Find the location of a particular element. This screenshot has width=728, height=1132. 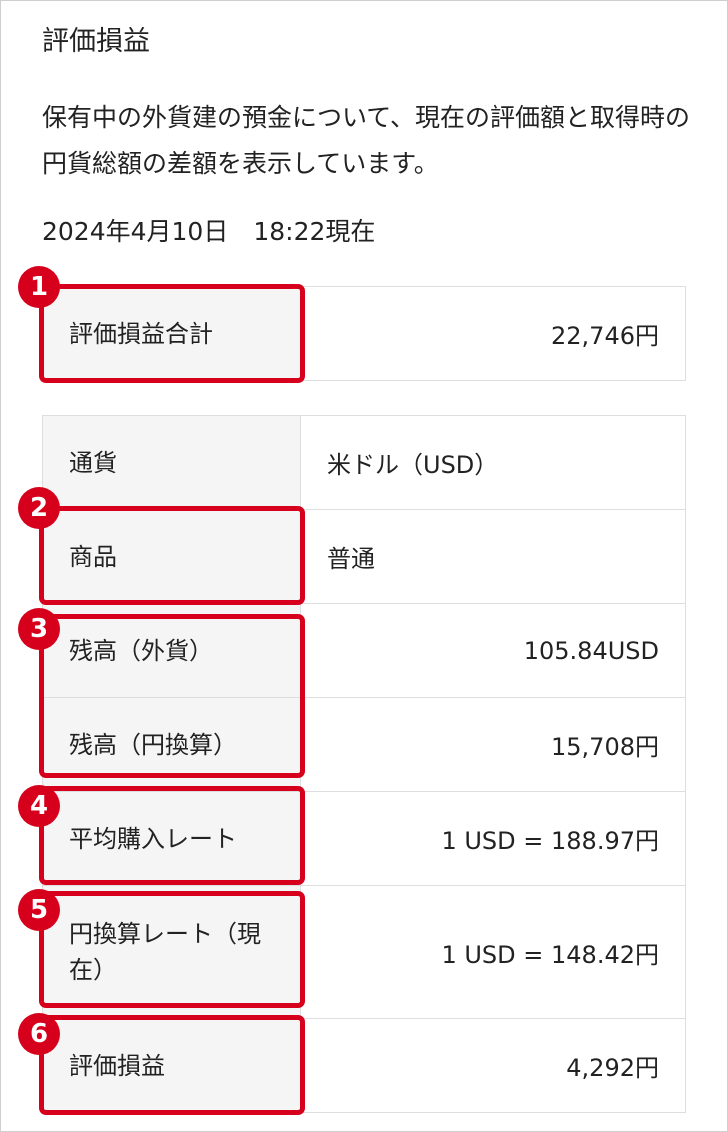

average-rate-value: 1 USD = 188.97円 is located at coordinates (493, 838).